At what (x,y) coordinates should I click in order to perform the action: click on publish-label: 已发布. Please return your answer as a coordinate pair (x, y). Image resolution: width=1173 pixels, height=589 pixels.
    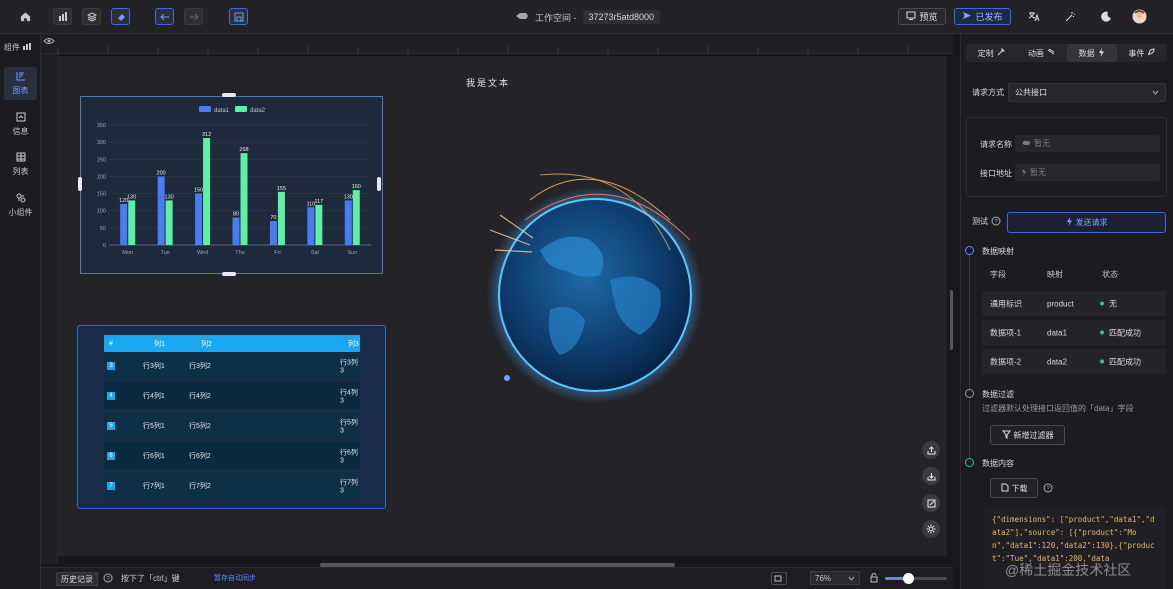
    Looking at the image, I should click on (989, 17).